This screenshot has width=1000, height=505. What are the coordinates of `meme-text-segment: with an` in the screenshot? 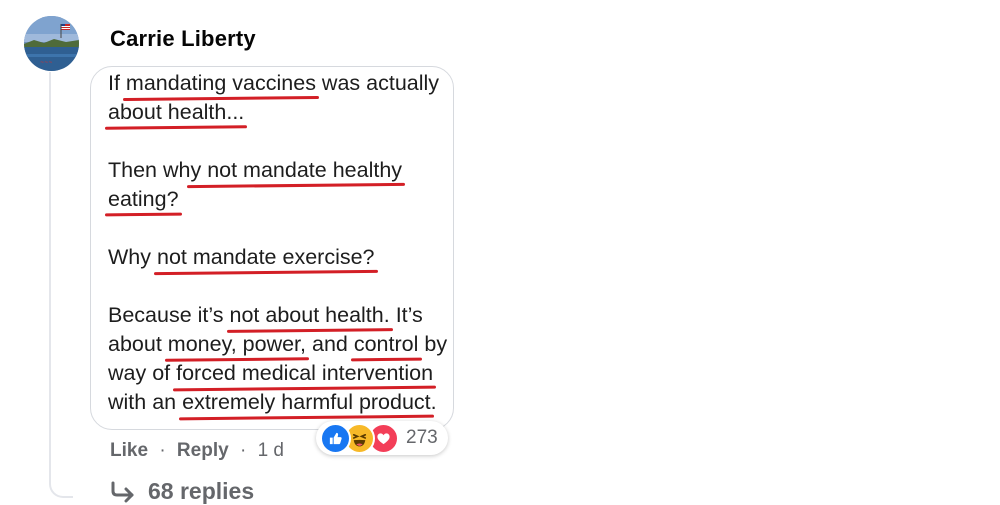 It's located at (145, 402).